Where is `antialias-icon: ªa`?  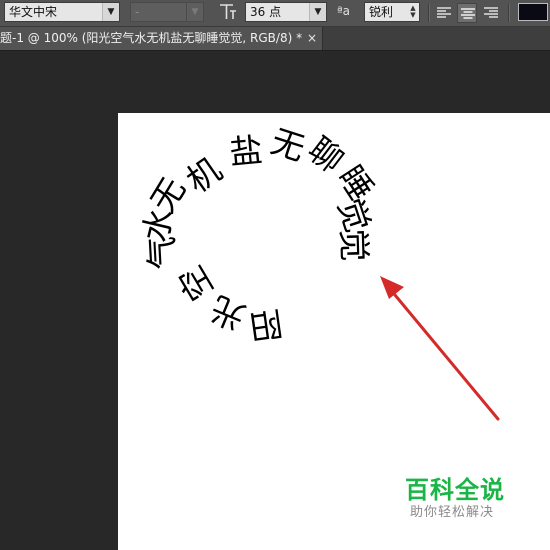 antialias-icon: ªa is located at coordinates (344, 11).